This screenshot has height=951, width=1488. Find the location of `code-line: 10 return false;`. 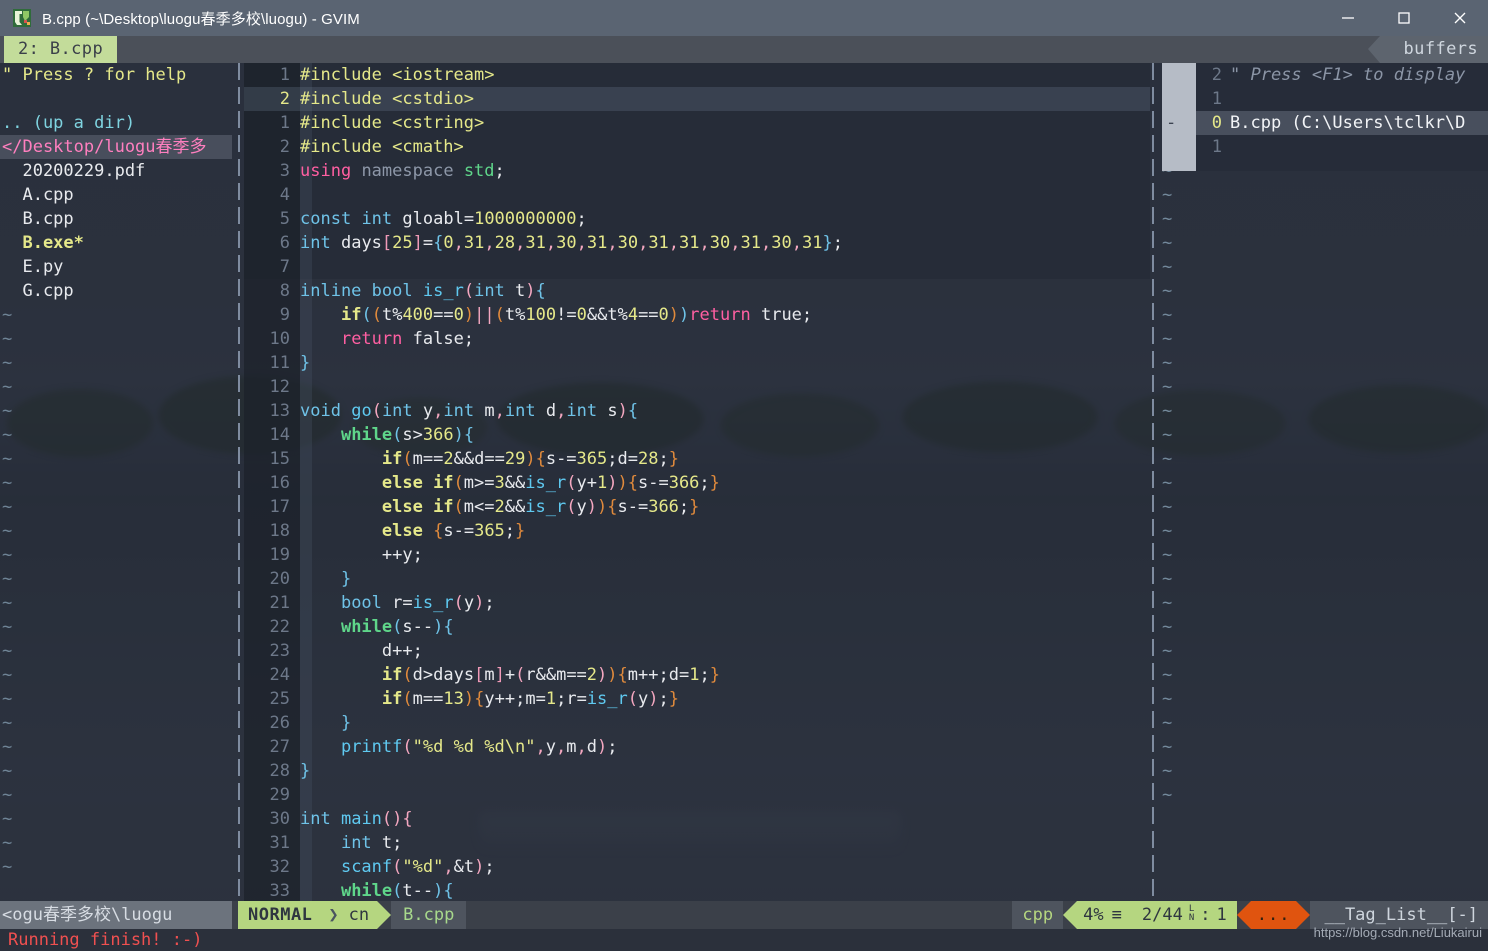

code-line: 10 return false; is located at coordinates (697, 339).